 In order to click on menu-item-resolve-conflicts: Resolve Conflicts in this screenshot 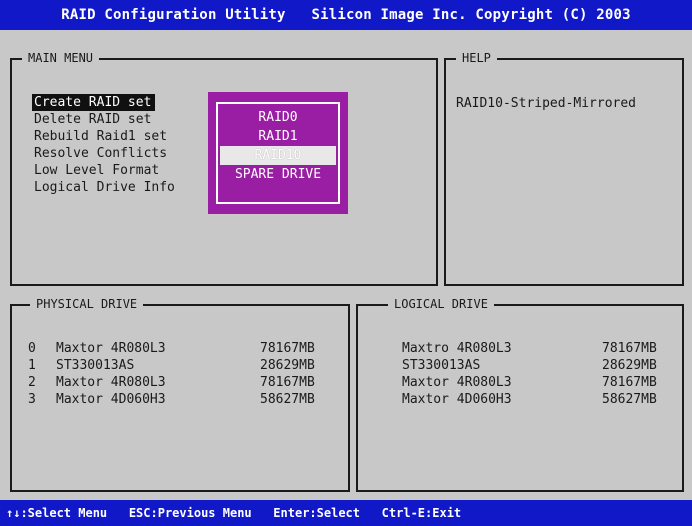, I will do `click(105, 153)`.